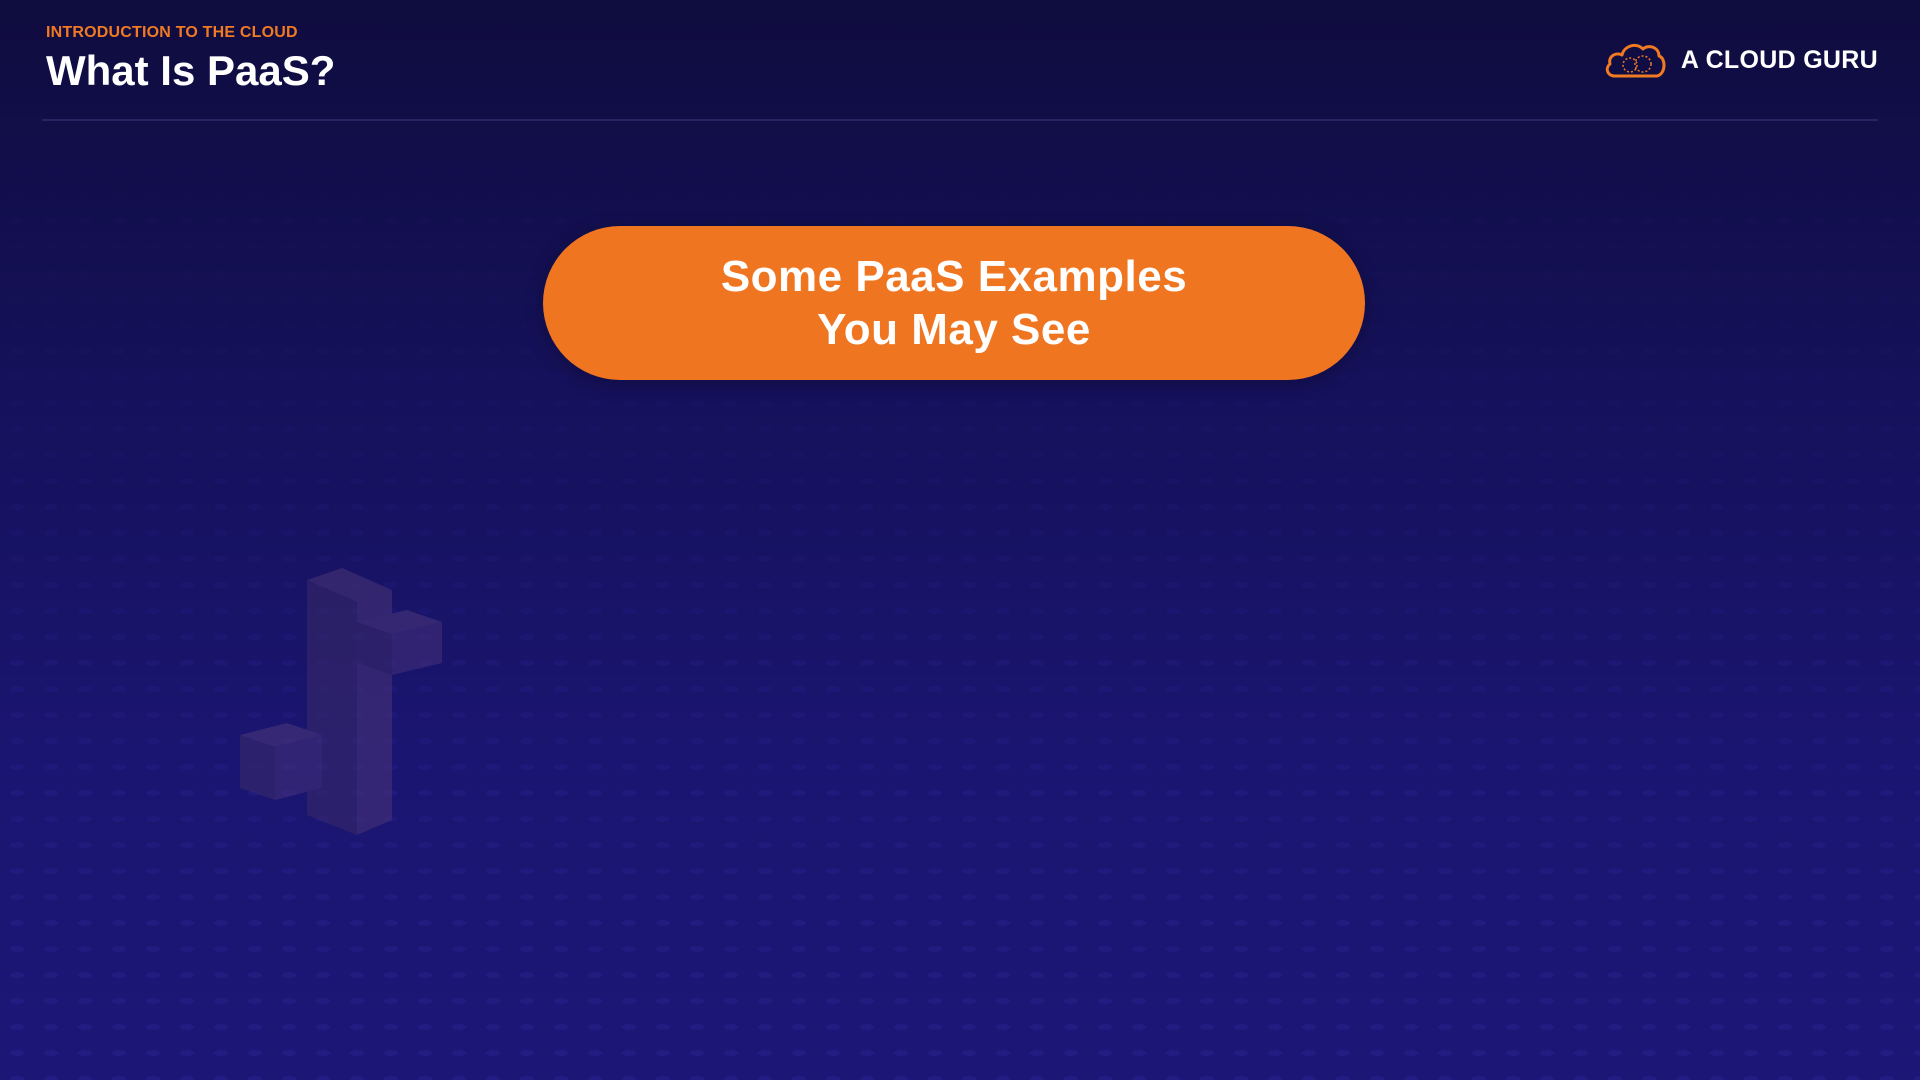 This screenshot has width=1920, height=1080. What do you see at coordinates (954, 303) in the screenshot?
I see `section-title-banner: Some PaaS Examples You May See` at bounding box center [954, 303].